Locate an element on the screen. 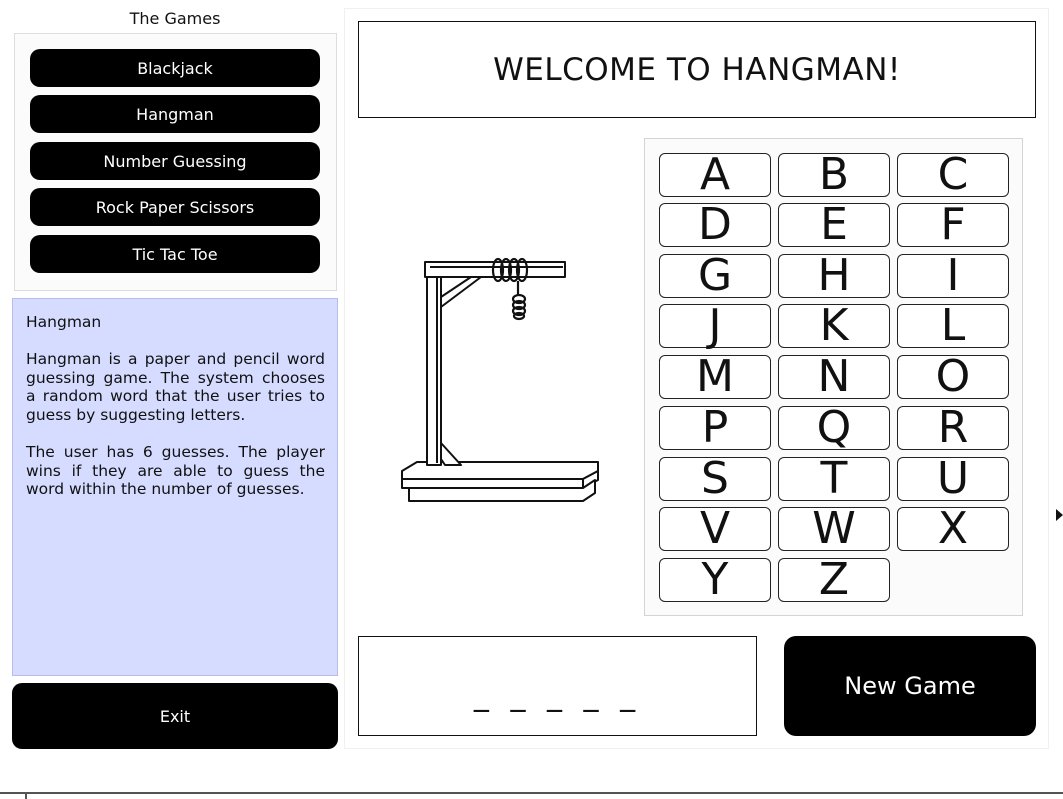 The width and height of the screenshot is (1063, 799). word-display: _ _ _ _ _ is located at coordinates (557, 686).